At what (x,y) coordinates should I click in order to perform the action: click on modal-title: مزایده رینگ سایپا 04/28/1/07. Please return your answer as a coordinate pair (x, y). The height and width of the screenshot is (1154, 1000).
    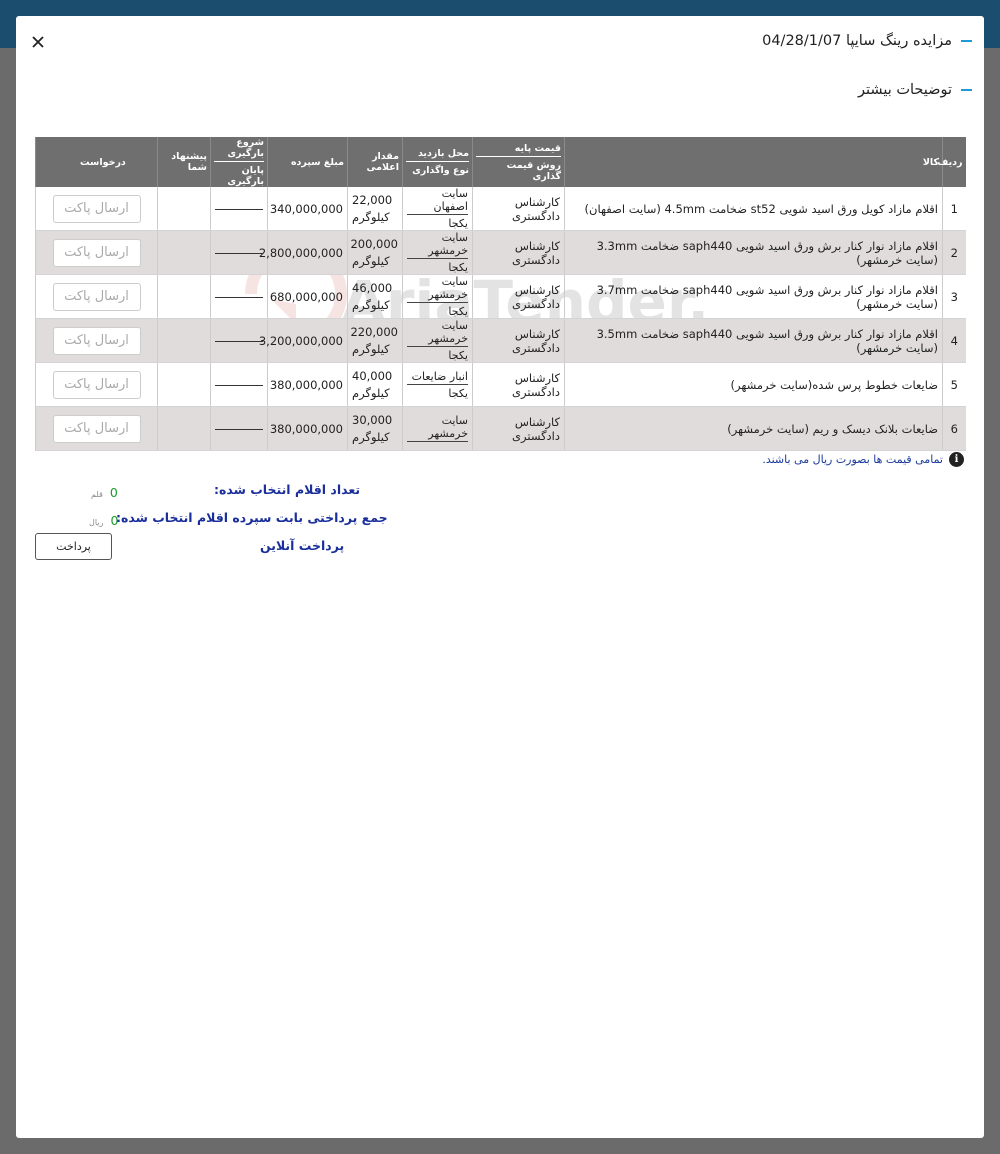
    Looking at the image, I should click on (867, 41).